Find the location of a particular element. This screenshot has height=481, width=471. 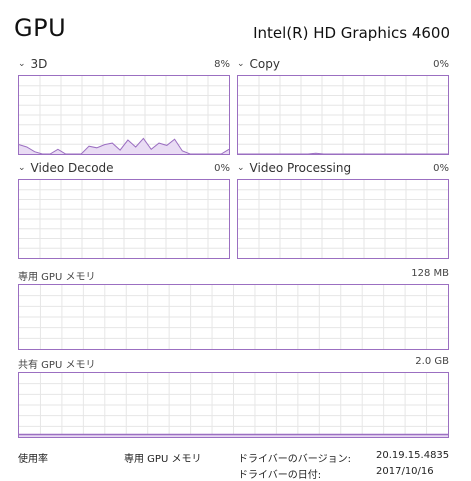

driver-date-value: 2017/10/16 is located at coordinates (405, 471).